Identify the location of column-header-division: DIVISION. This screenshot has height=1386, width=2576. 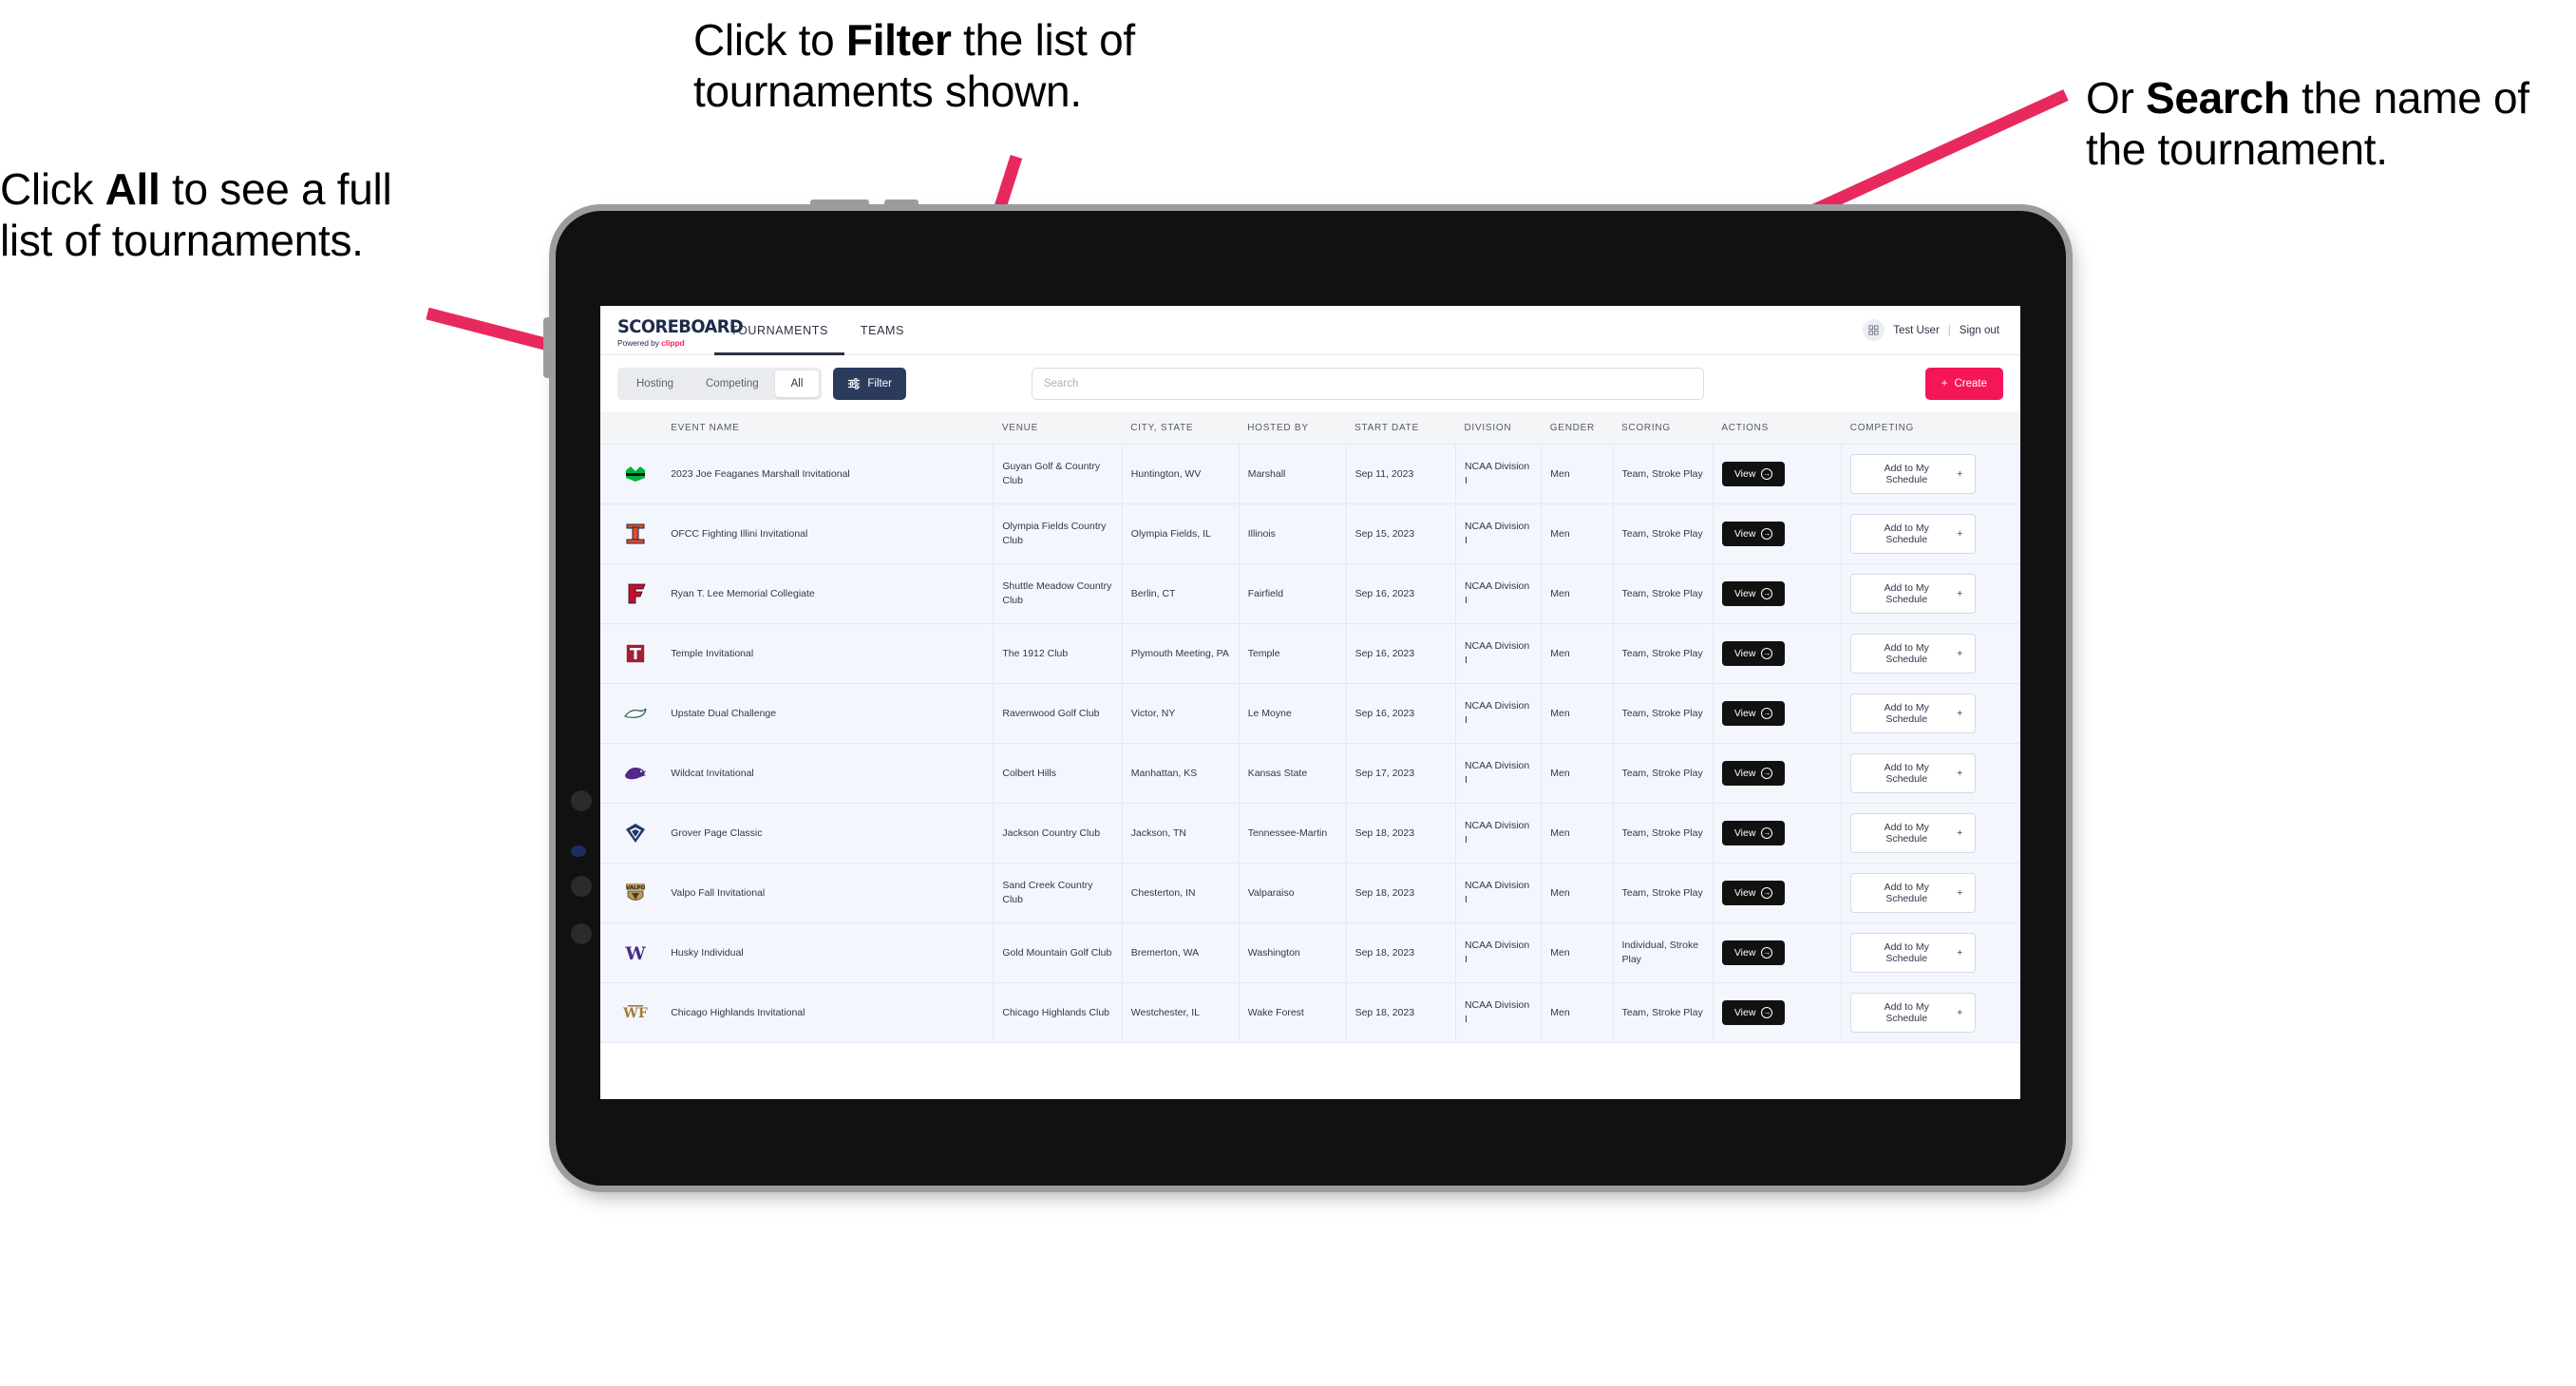
(1498, 428).